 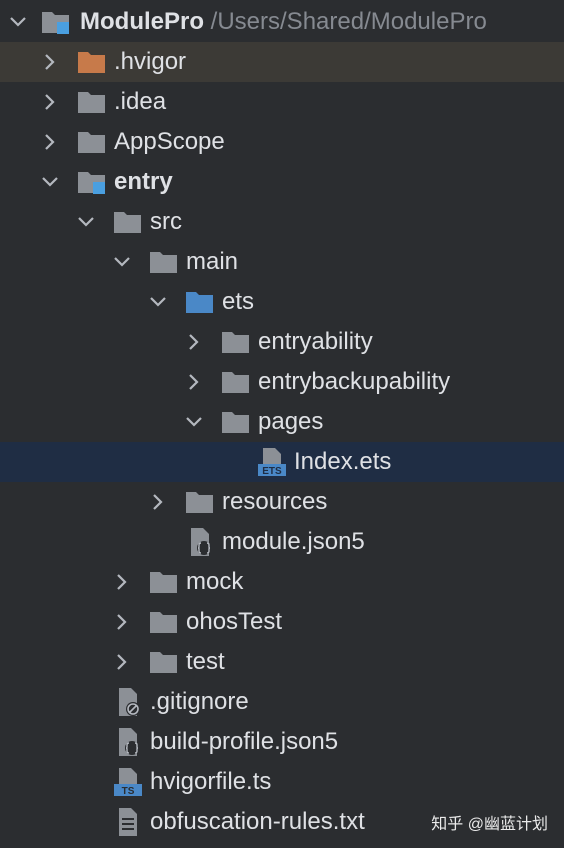 I want to click on project-name: ModulePro, so click(x=142, y=21).